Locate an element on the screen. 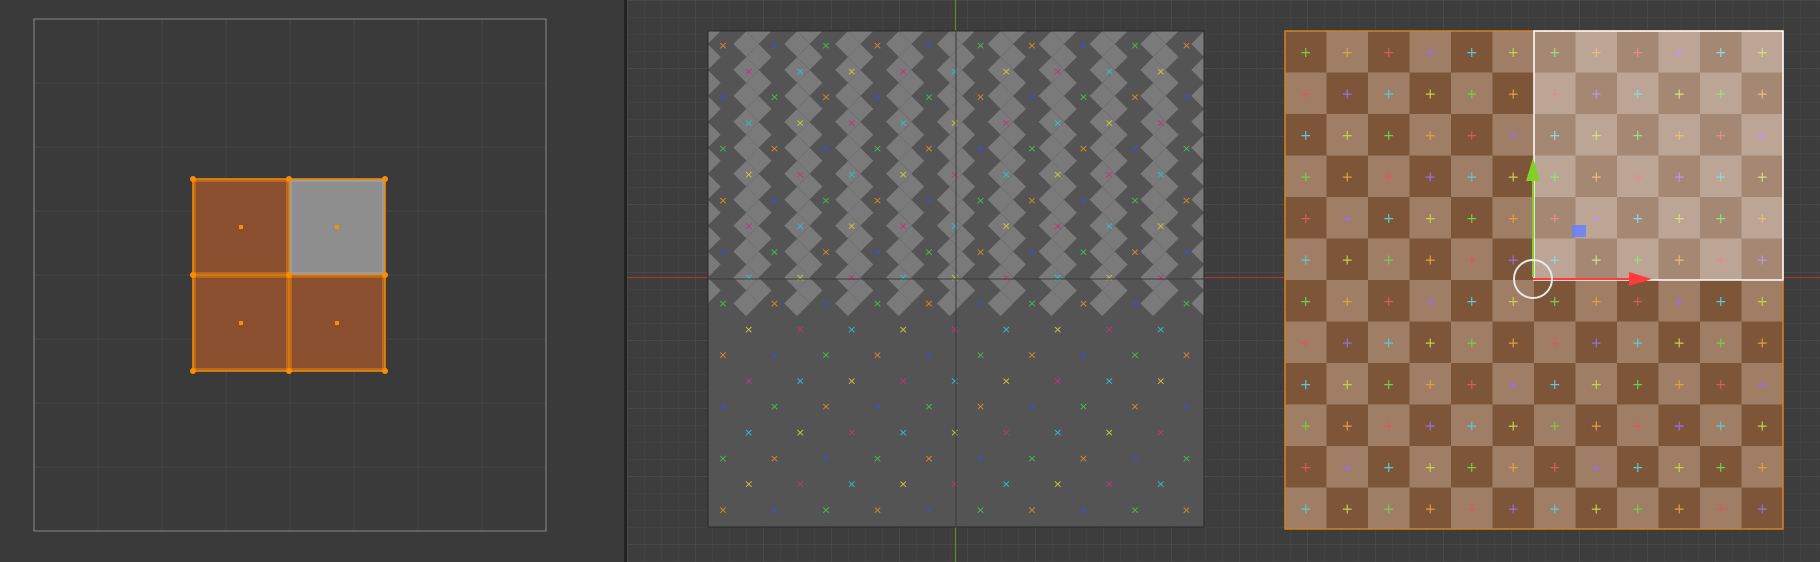  uv-face-top-right is located at coordinates (337, 227).